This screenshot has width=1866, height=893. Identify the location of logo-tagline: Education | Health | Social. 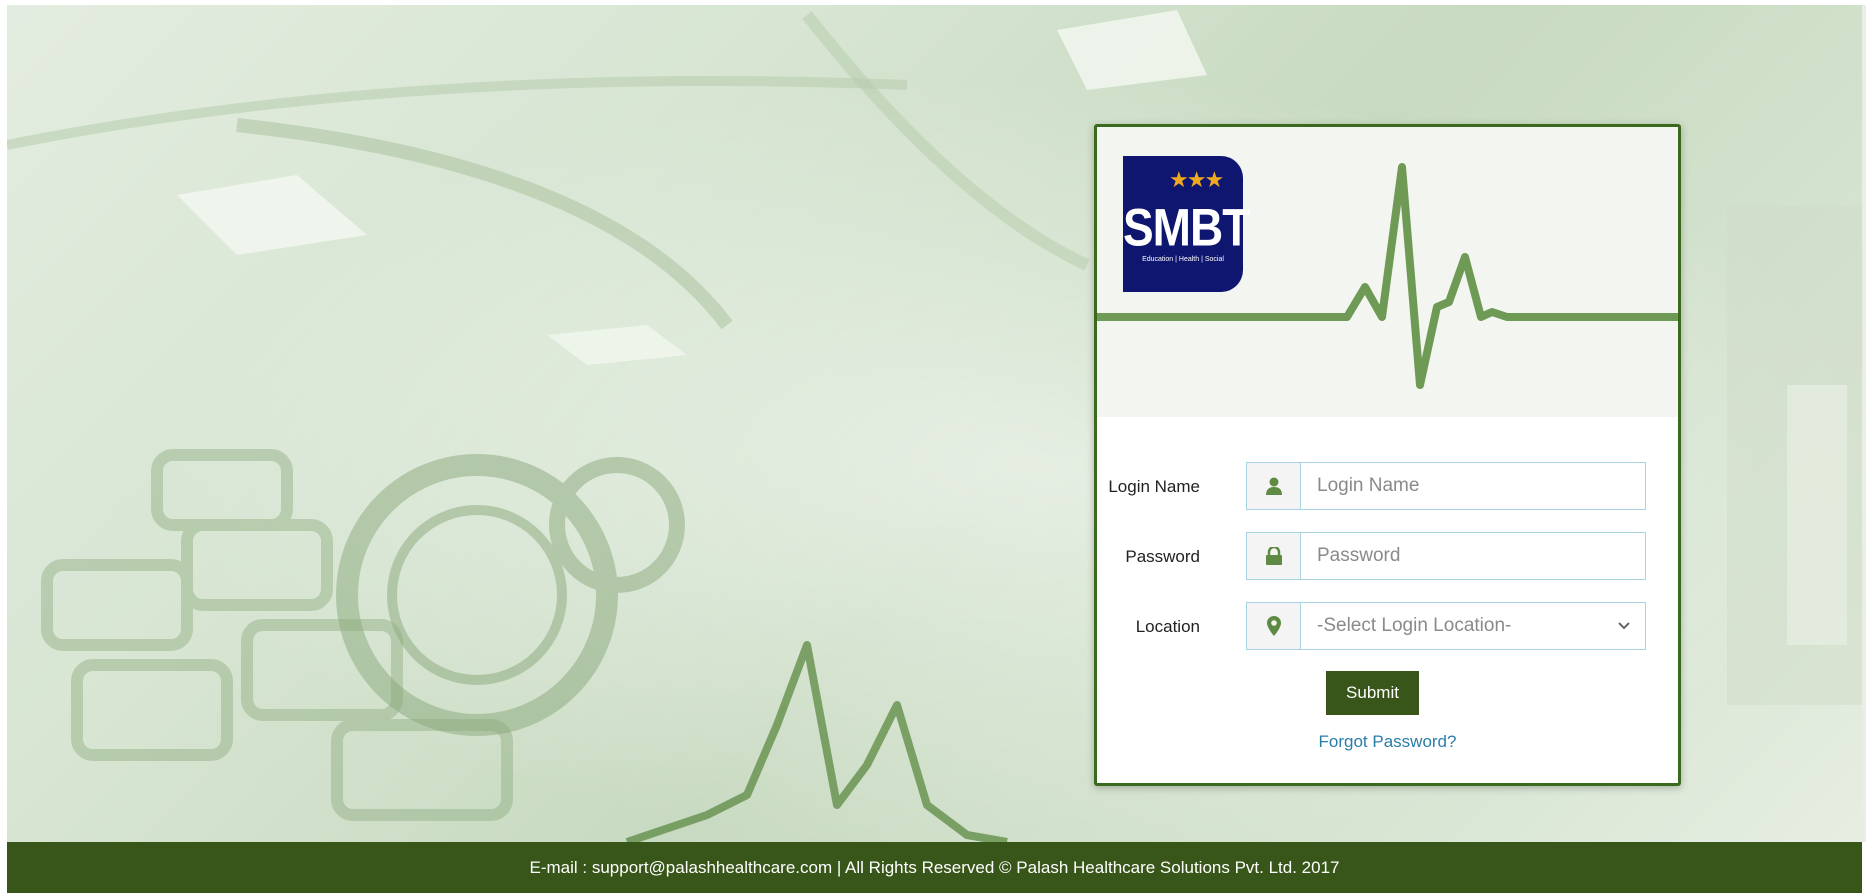
(1183, 259).